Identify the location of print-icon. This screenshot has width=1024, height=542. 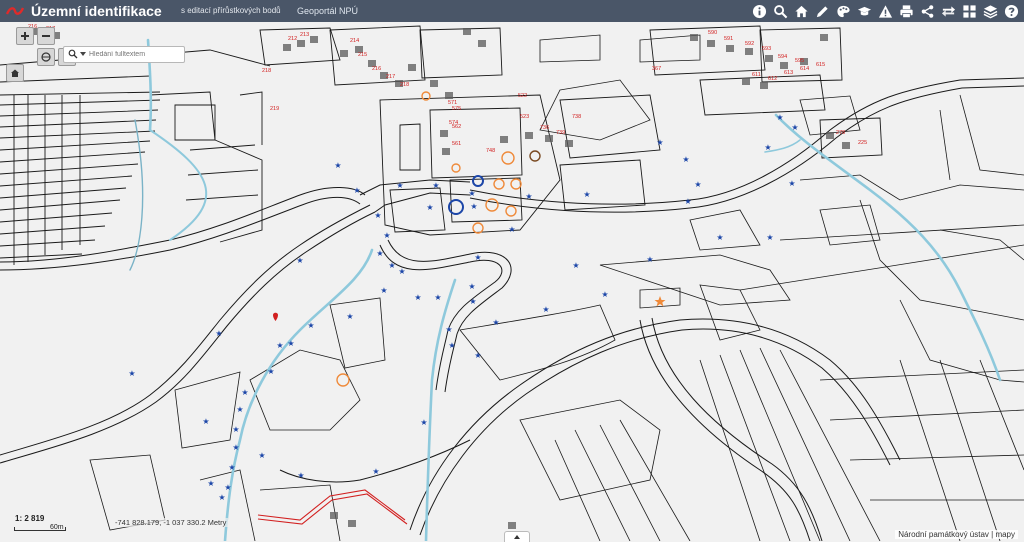
(906, 11).